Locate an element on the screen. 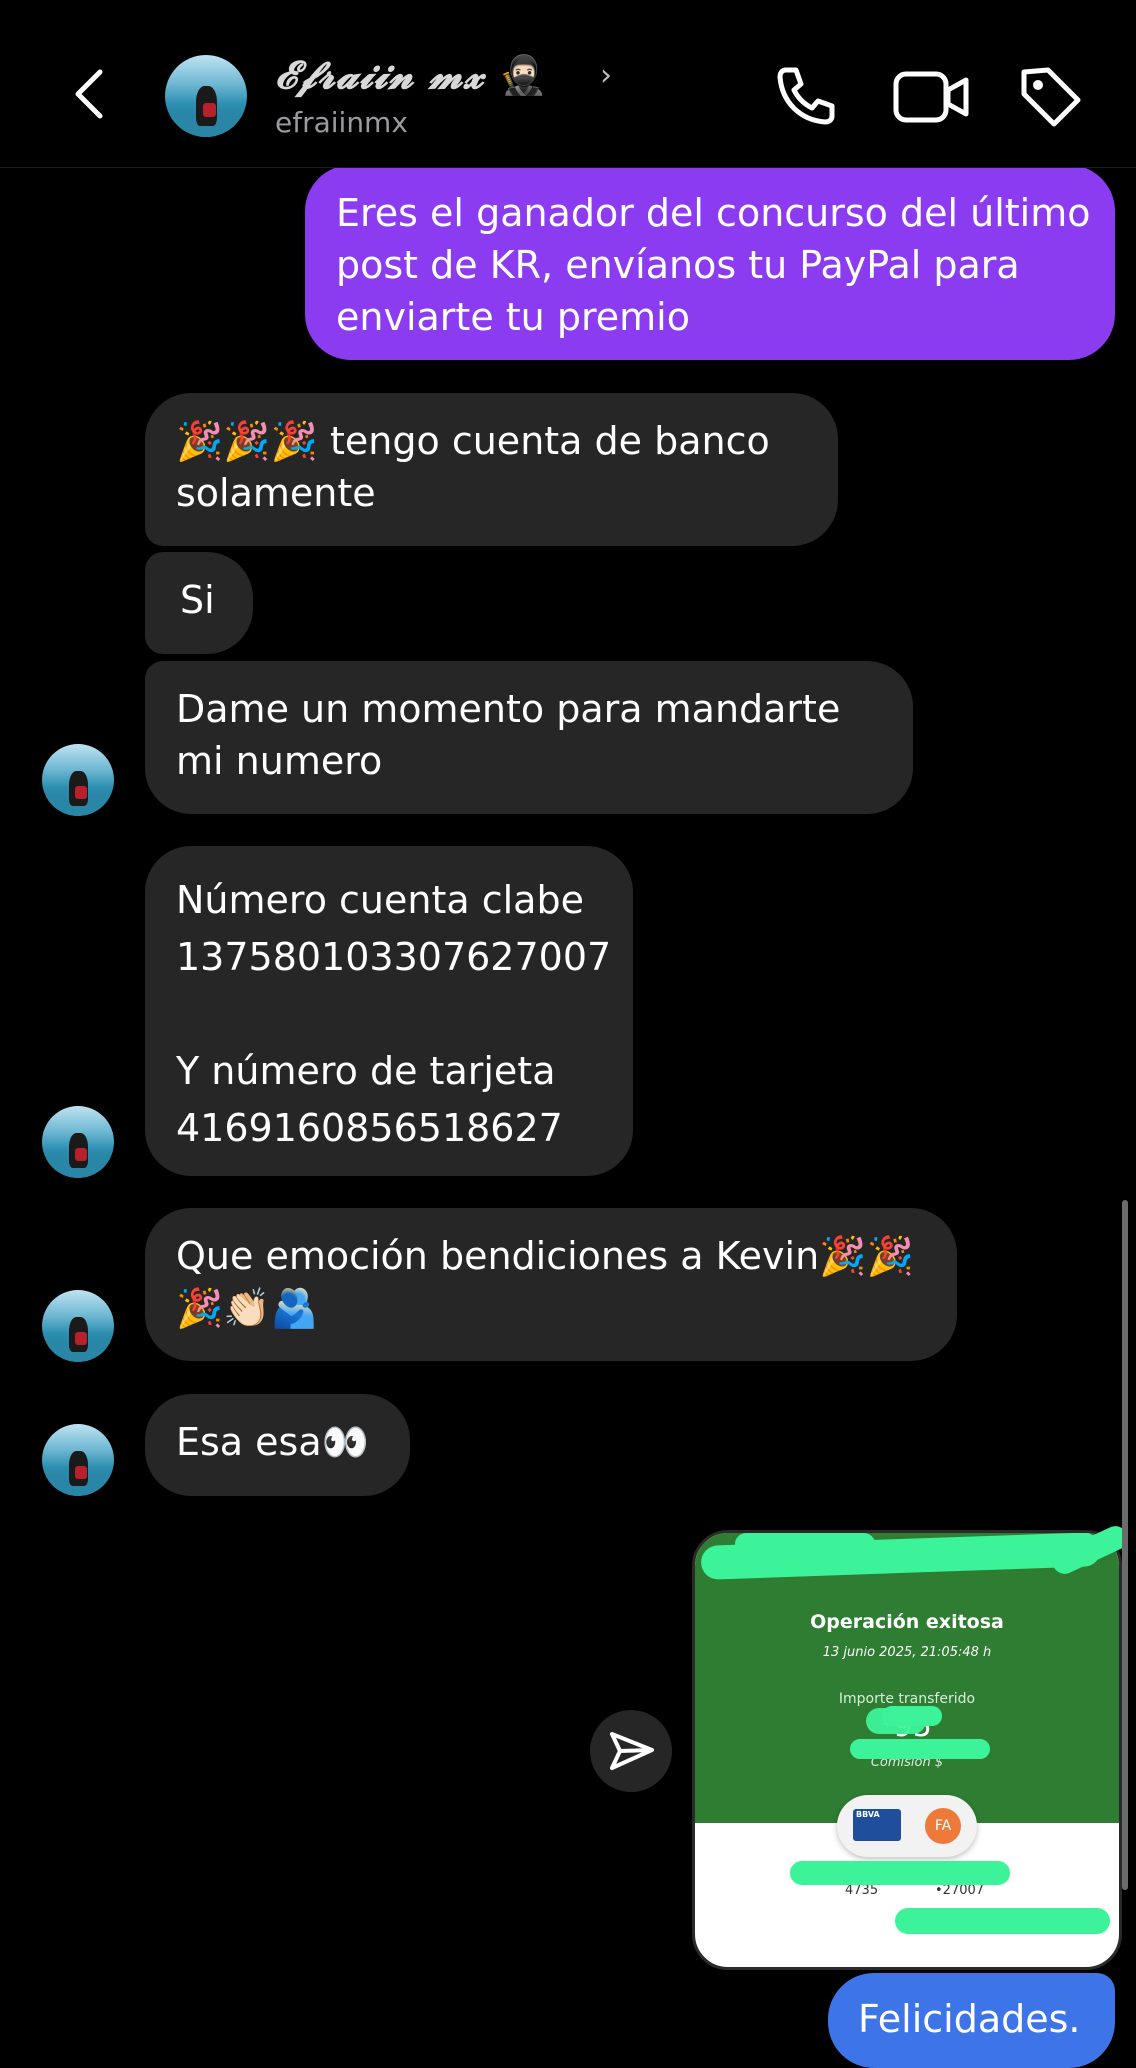 This screenshot has width=1136, height=2068. receipt-amount-label: Importe transferido is located at coordinates (907, 1699).